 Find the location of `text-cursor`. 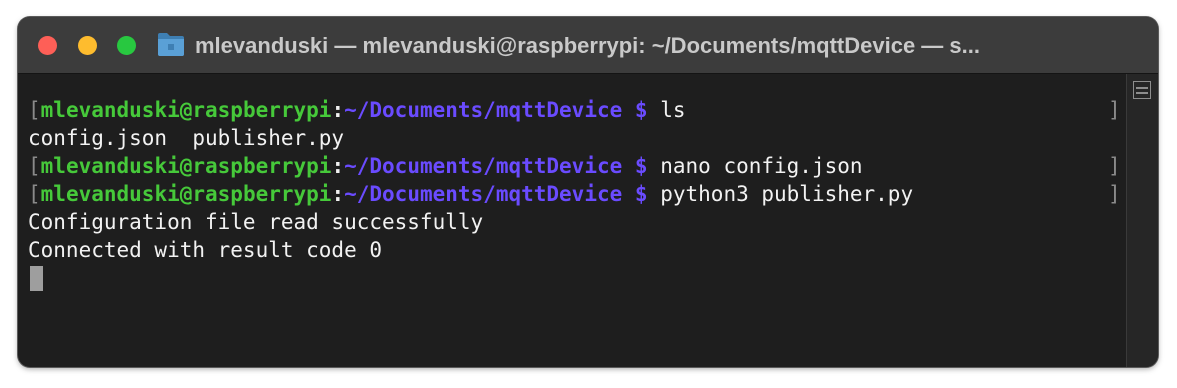

text-cursor is located at coordinates (36, 278).